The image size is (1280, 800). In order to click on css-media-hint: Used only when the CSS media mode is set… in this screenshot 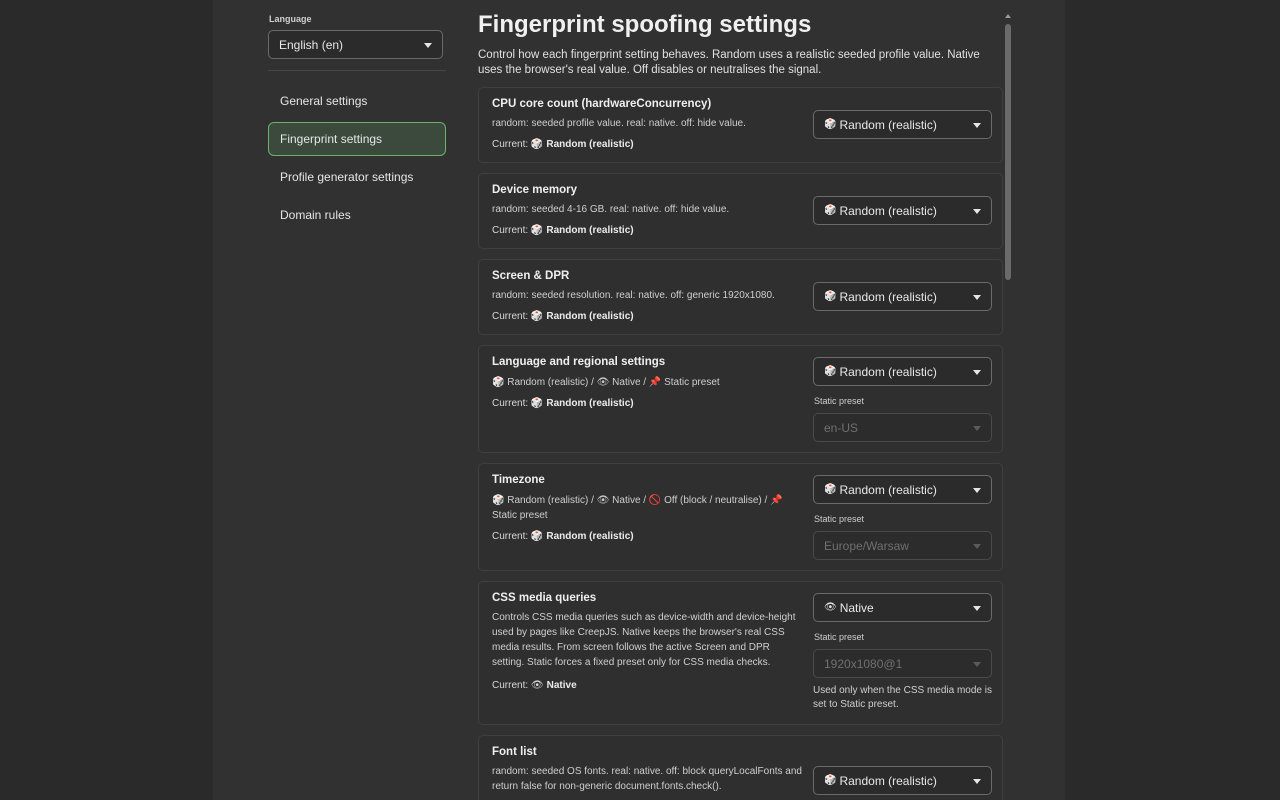, I will do `click(902, 697)`.